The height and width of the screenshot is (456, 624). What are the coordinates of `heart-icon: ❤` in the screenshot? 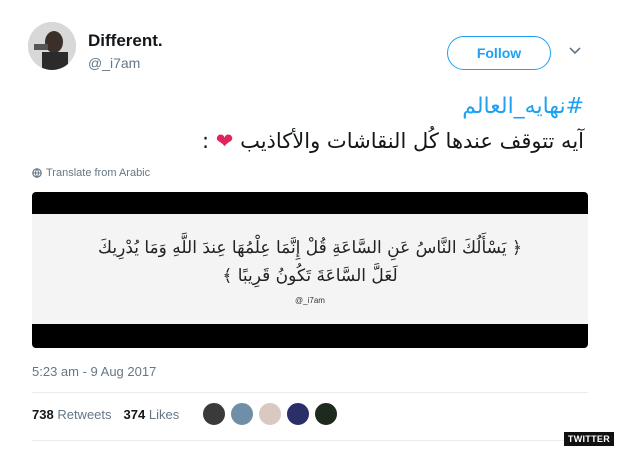 It's located at (224, 141).